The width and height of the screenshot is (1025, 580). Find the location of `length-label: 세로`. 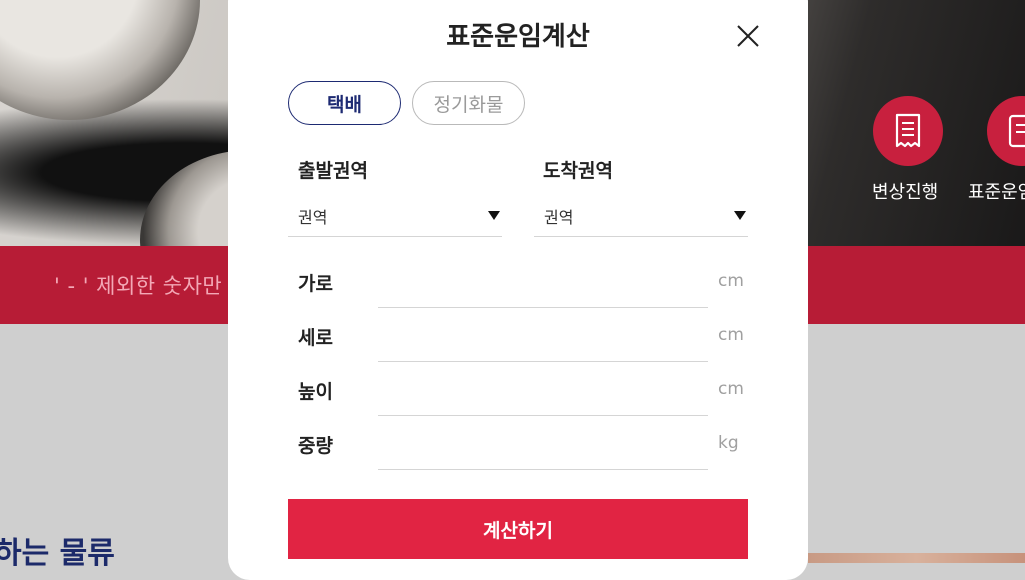

length-label: 세로 is located at coordinates (315, 338).